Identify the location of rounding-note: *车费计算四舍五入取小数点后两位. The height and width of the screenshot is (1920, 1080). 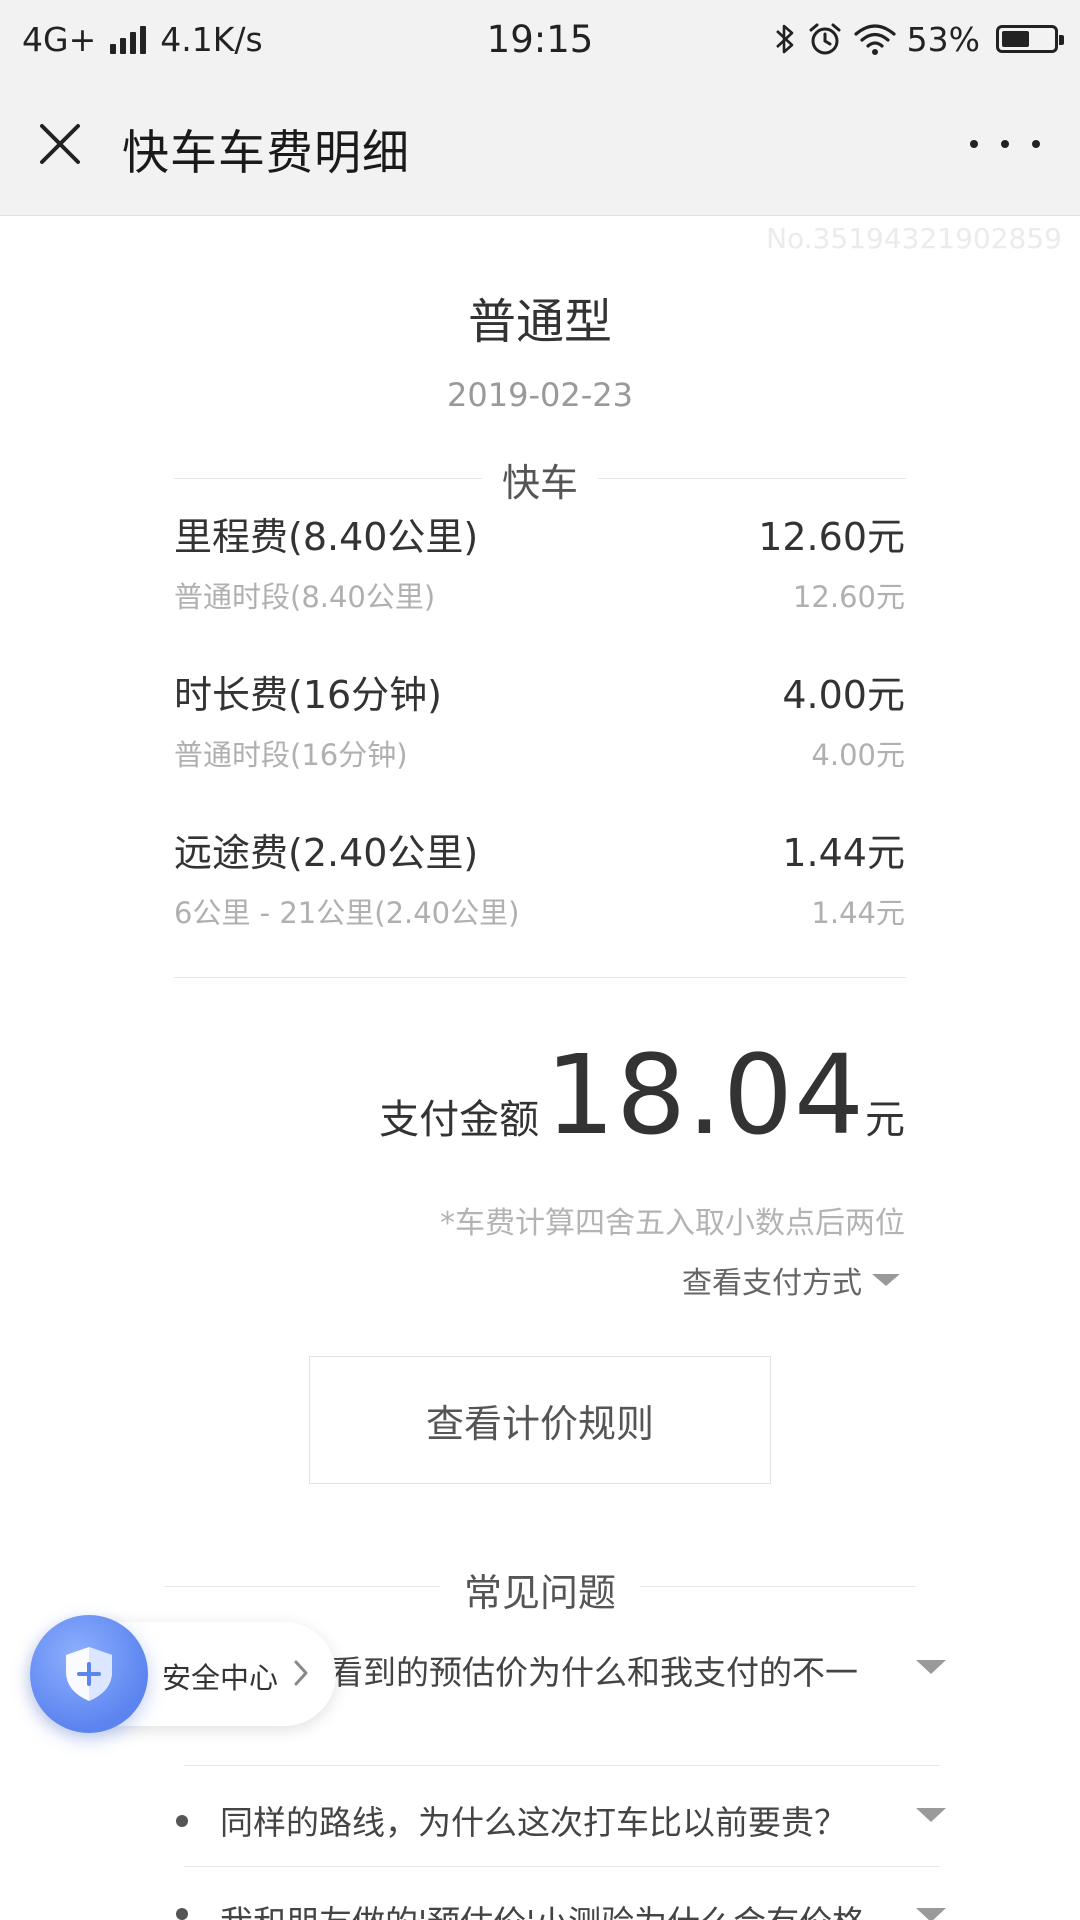
(672, 1223).